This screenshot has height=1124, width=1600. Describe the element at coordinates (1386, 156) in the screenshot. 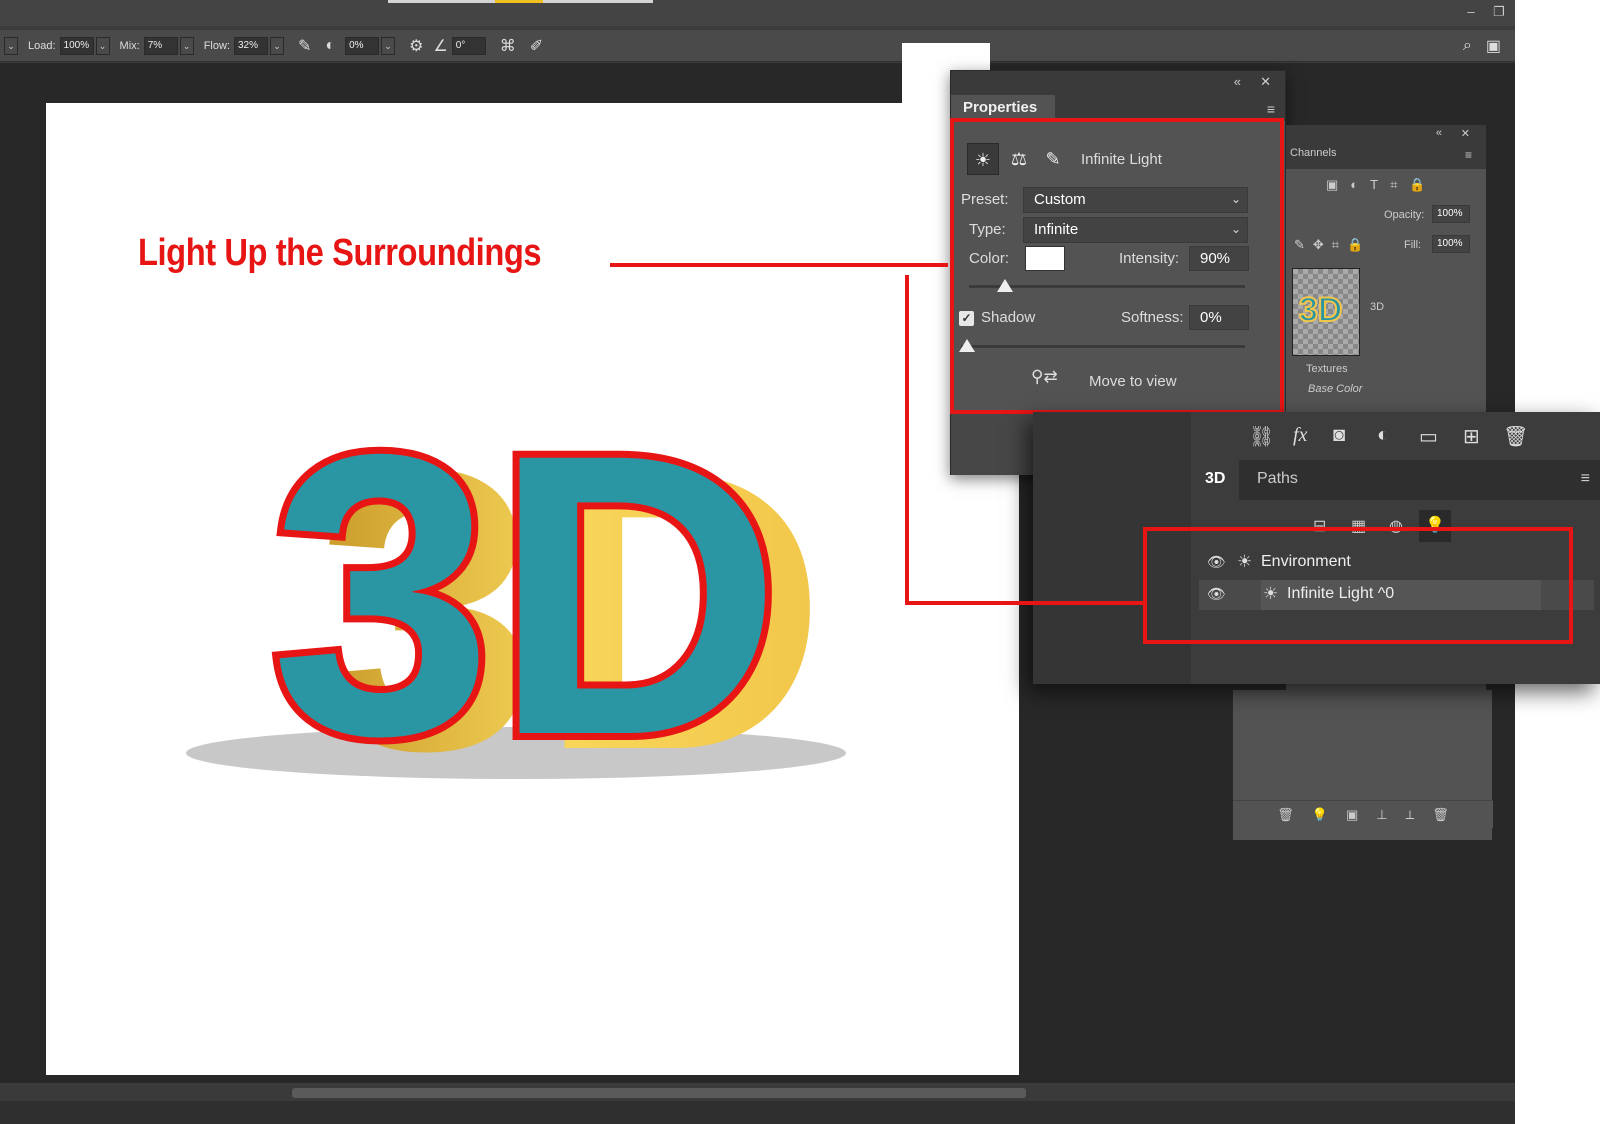

I see `layers-tabs: Channels ≡` at that location.